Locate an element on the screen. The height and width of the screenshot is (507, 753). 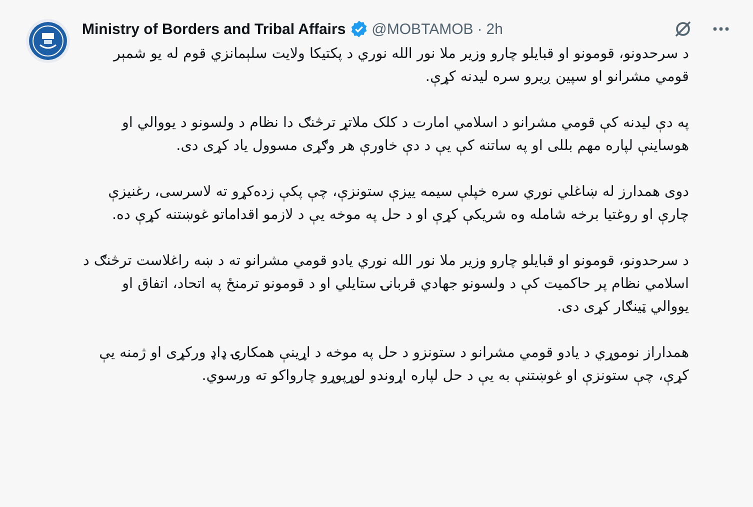
avatar is located at coordinates (48, 41).